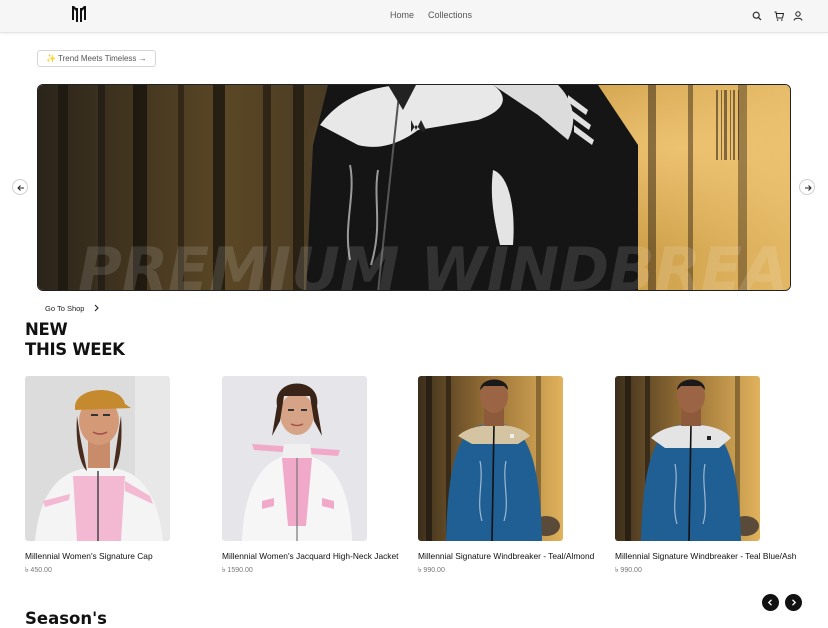 Image resolution: width=828 pixels, height=628 pixels. I want to click on section-title-line2: THIS WEEK, so click(75, 349).